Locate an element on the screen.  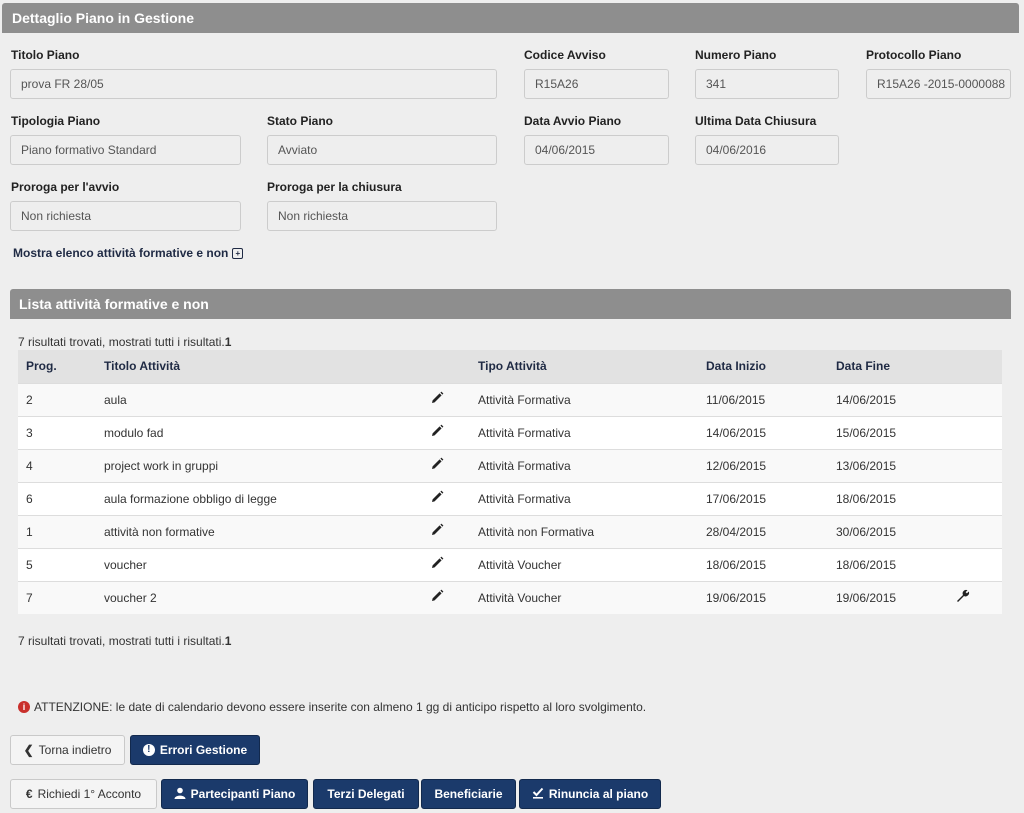
col-titolo: Titolo Attività is located at coordinates (259, 366).